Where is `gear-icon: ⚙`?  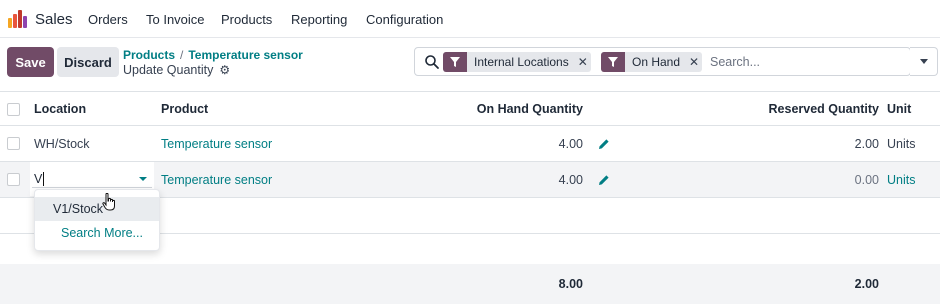
gear-icon: ⚙ is located at coordinates (224, 70).